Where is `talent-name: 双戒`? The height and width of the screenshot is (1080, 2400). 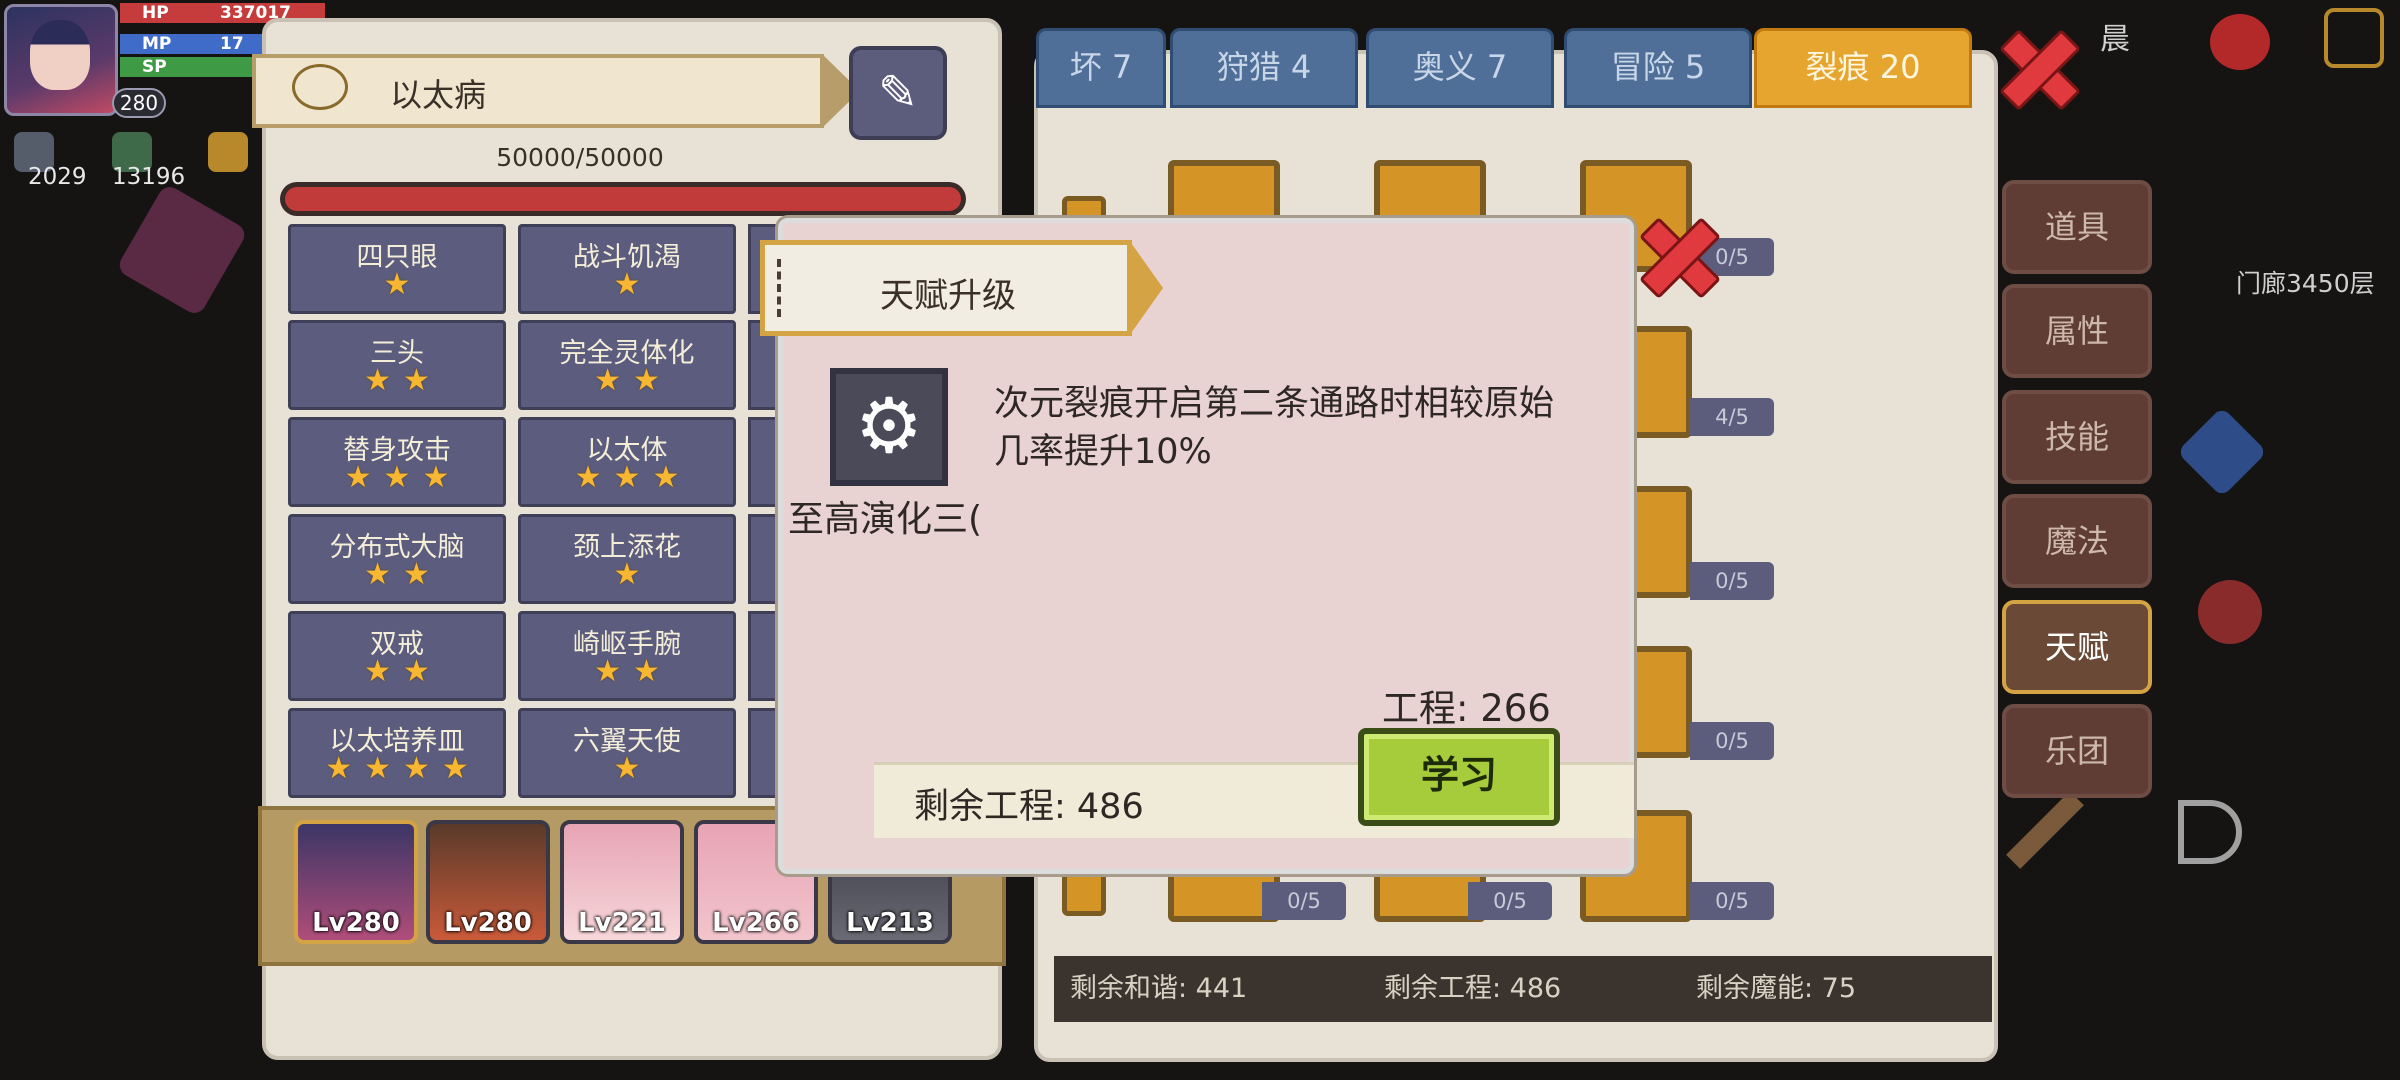 talent-name: 双戒 is located at coordinates (397, 644).